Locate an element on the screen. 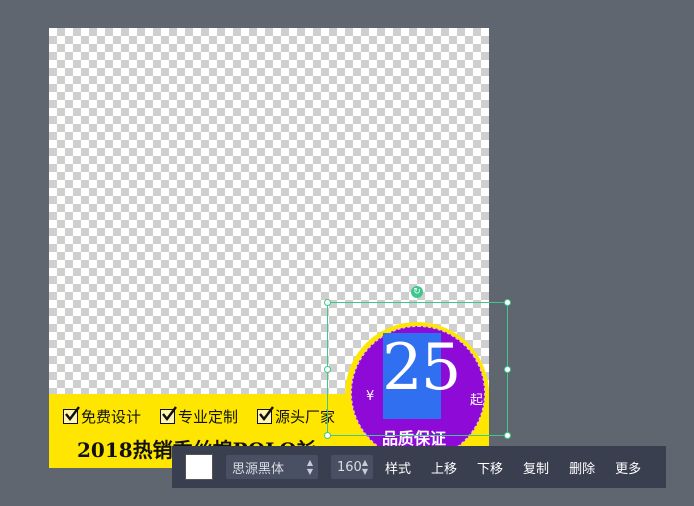  color-picker is located at coordinates (199, 467).